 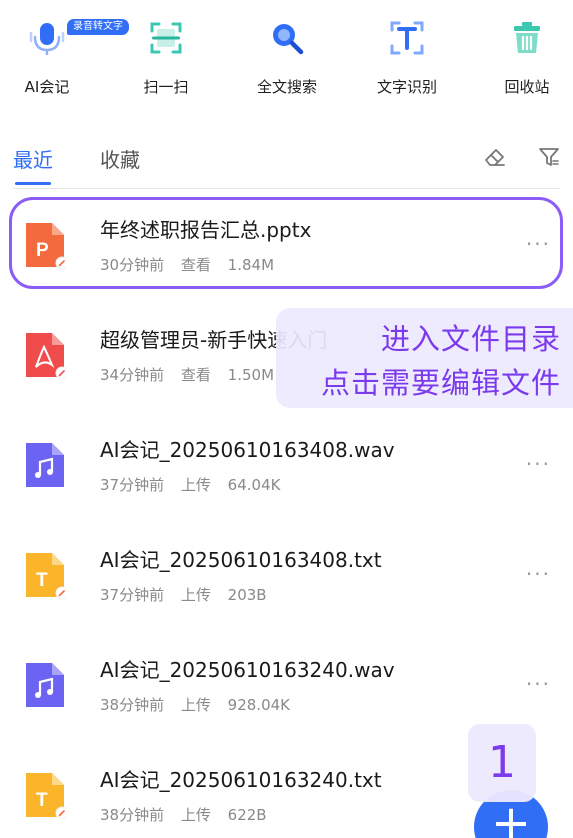 I want to click on callout-line-2: 点击需要编辑文件, so click(x=440, y=383).